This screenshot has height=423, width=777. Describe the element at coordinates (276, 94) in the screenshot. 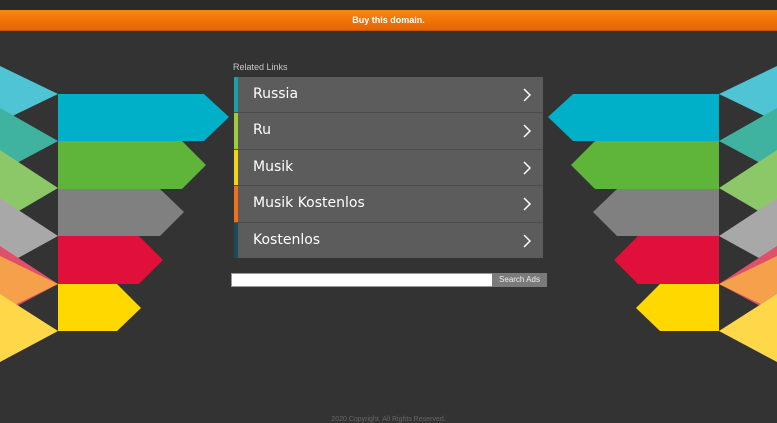

I see `related-link-label: Russia` at that location.